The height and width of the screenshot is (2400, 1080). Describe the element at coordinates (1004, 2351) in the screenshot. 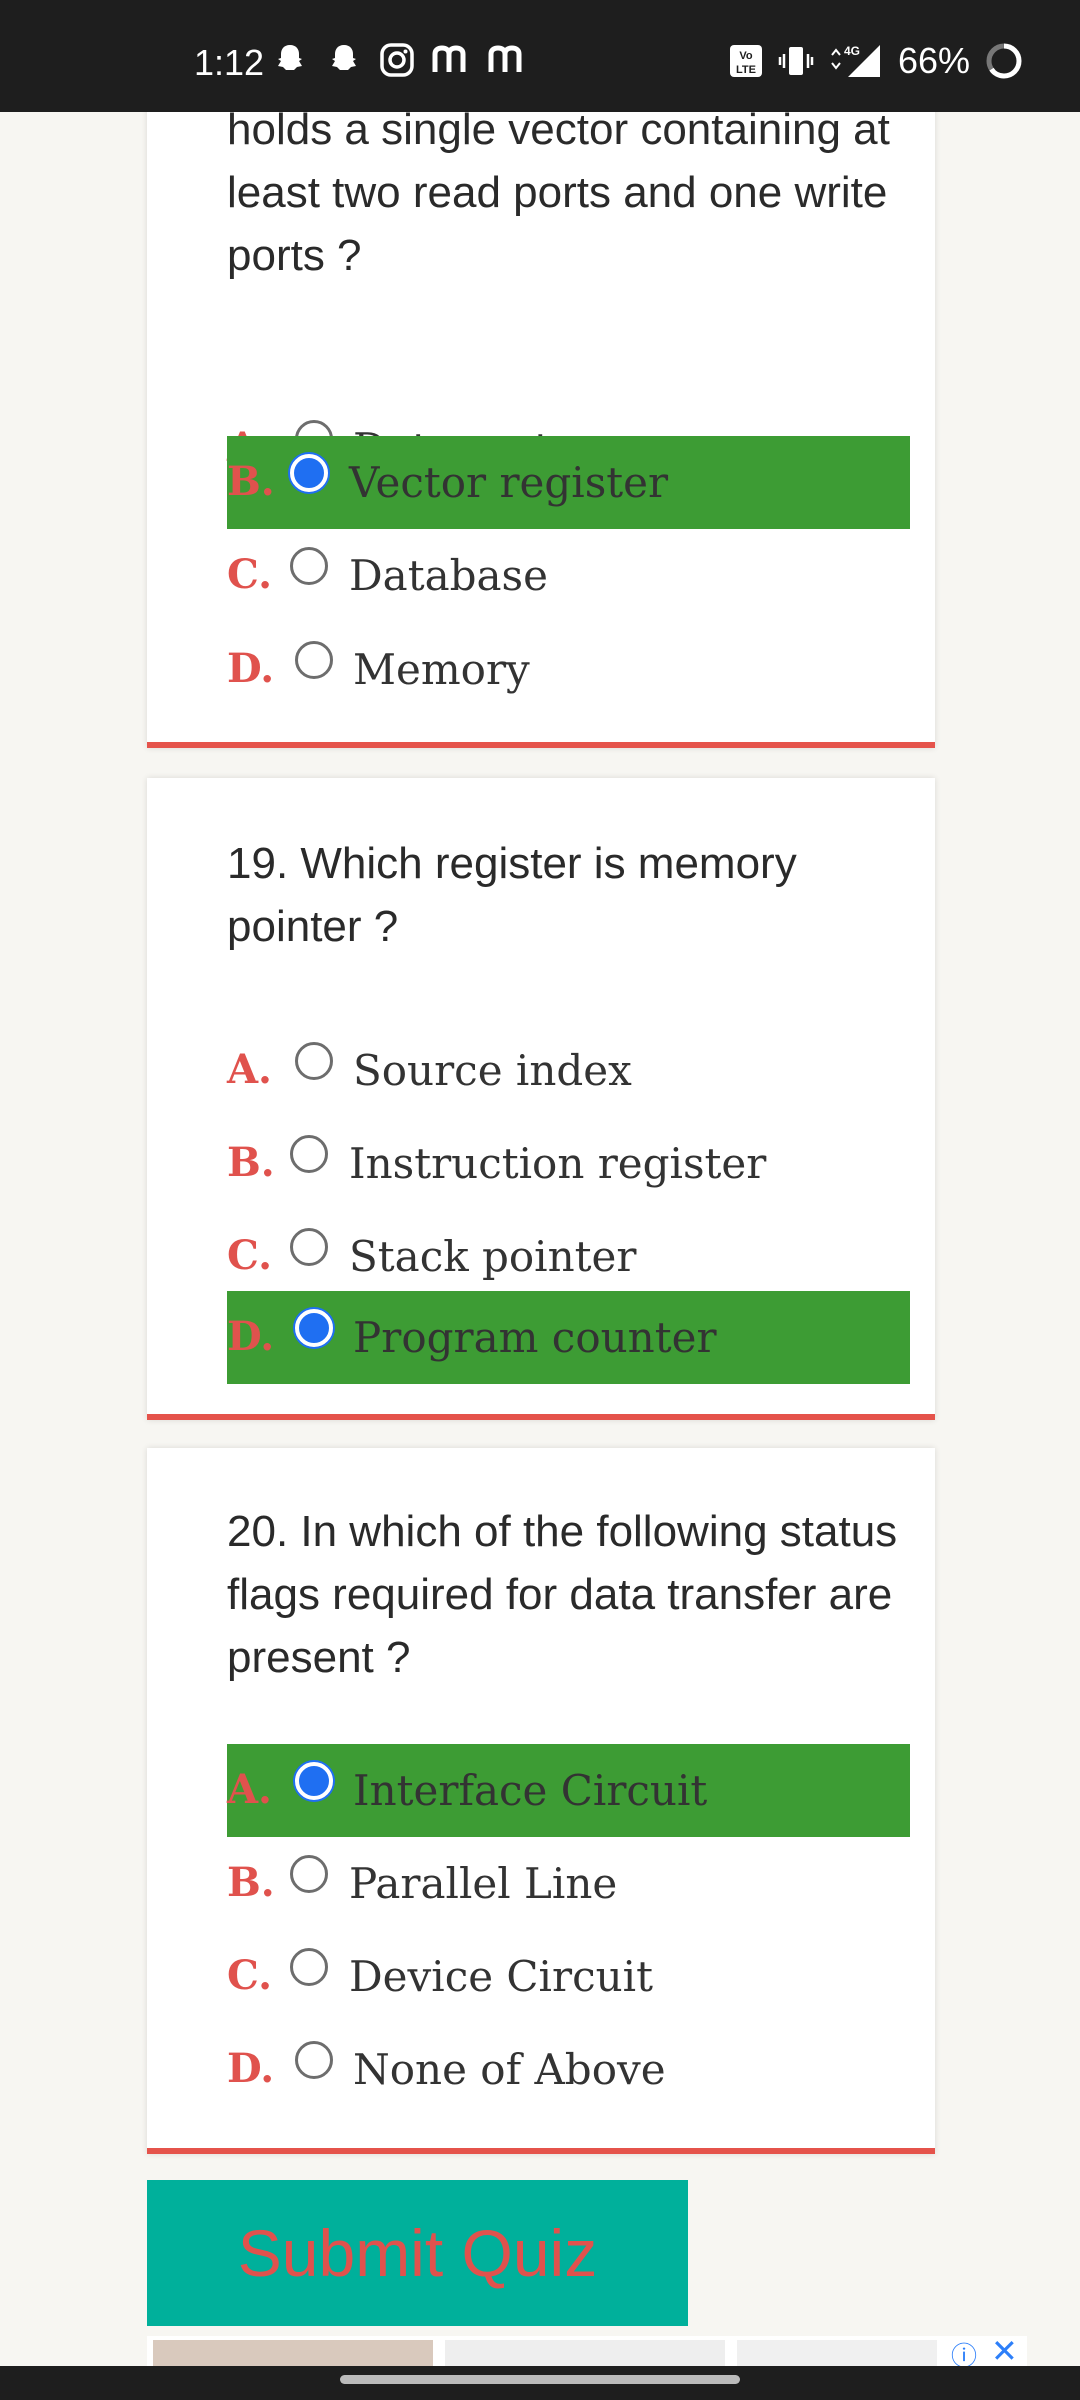

I see `ad-close-icon: ✕` at that location.